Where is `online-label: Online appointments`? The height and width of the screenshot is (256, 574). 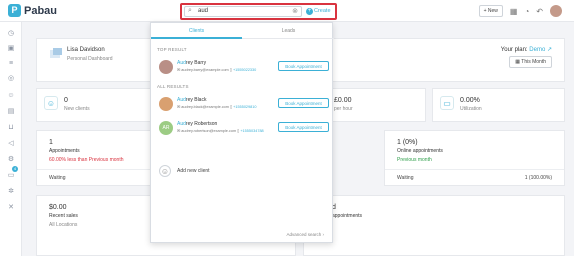 online-label: Online appointments is located at coordinates (420, 151).